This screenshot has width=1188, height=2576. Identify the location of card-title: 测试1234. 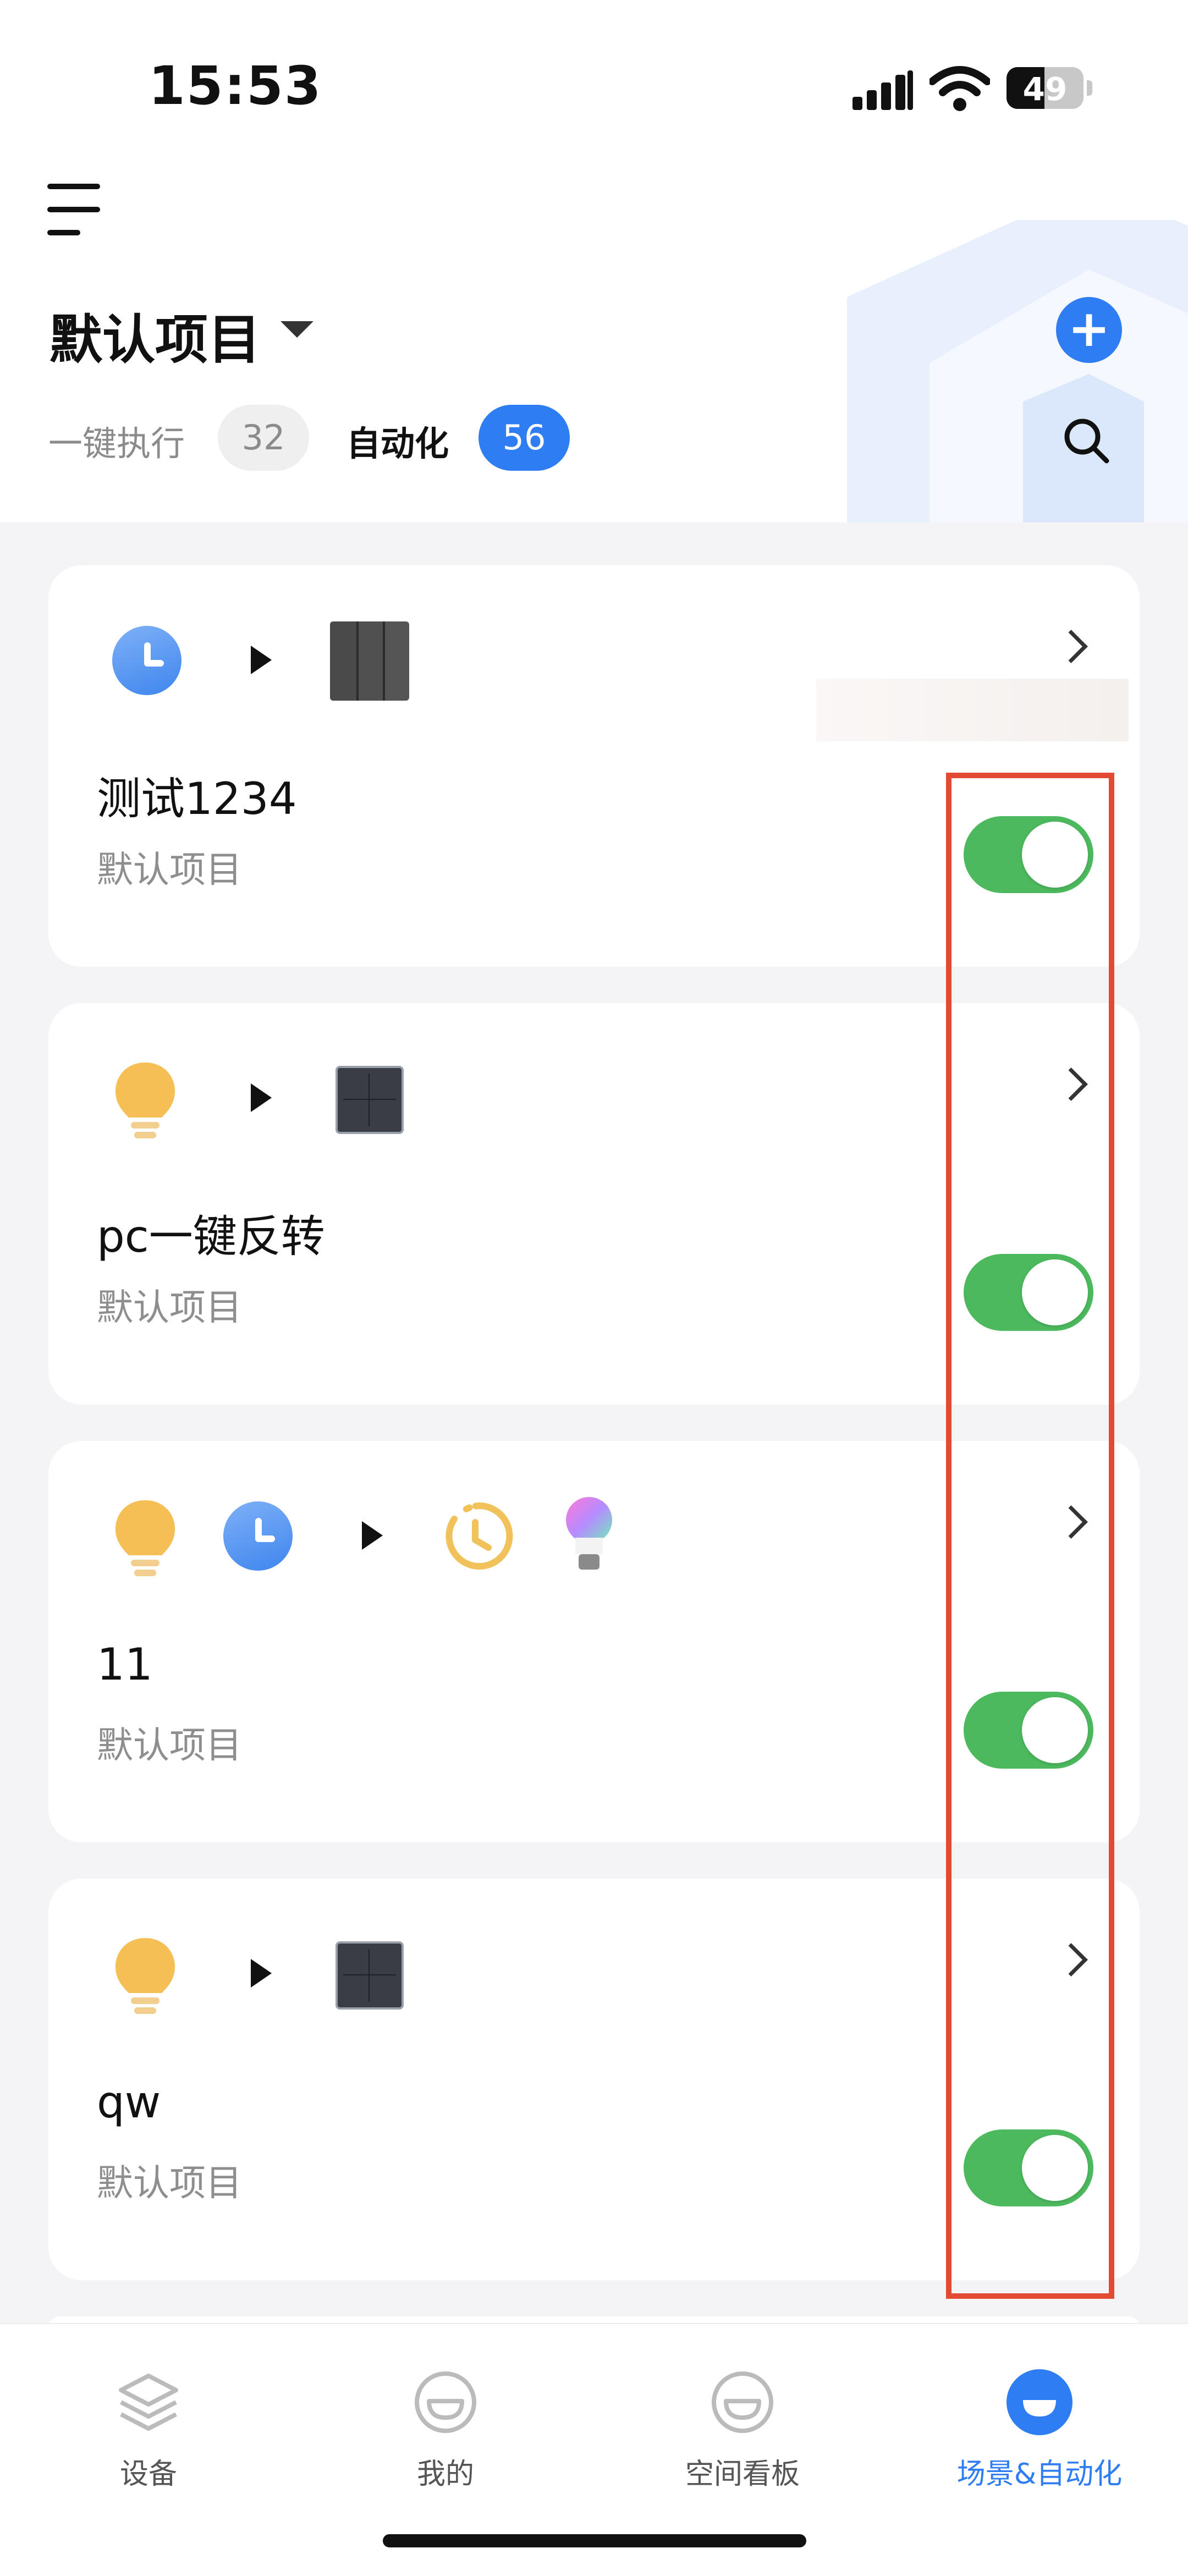
(197, 798).